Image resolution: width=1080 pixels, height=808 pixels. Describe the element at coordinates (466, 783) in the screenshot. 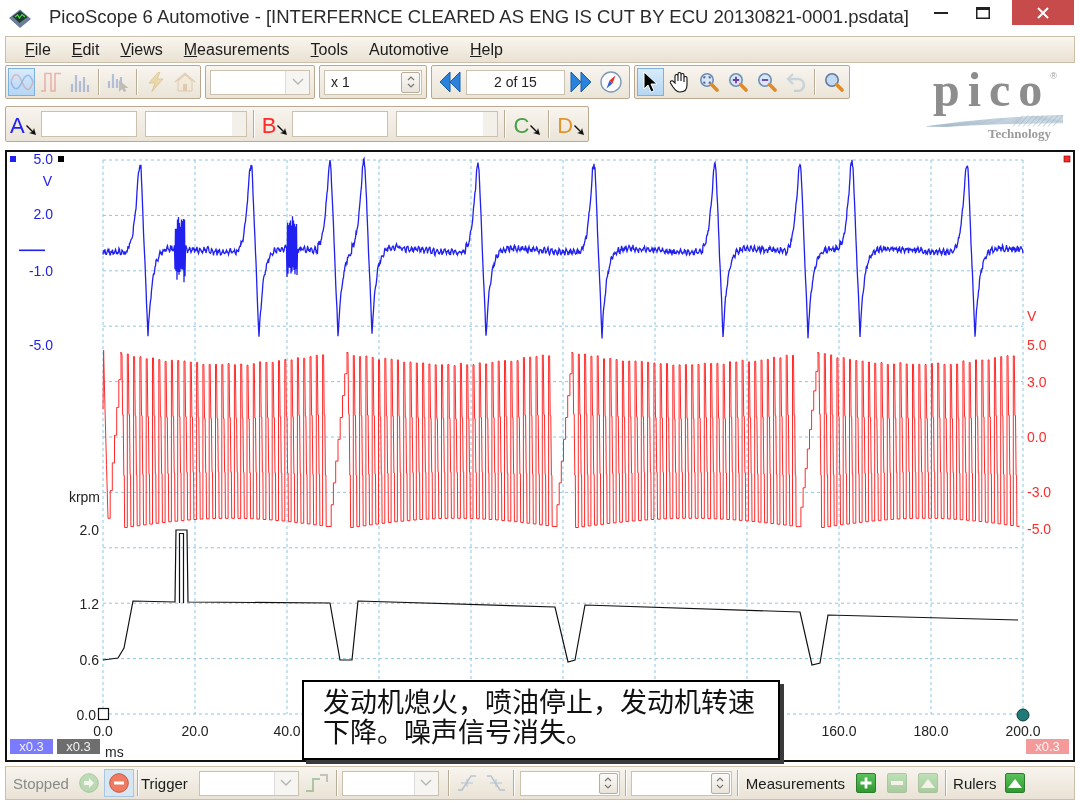

I see `rising-edge-icon` at that location.